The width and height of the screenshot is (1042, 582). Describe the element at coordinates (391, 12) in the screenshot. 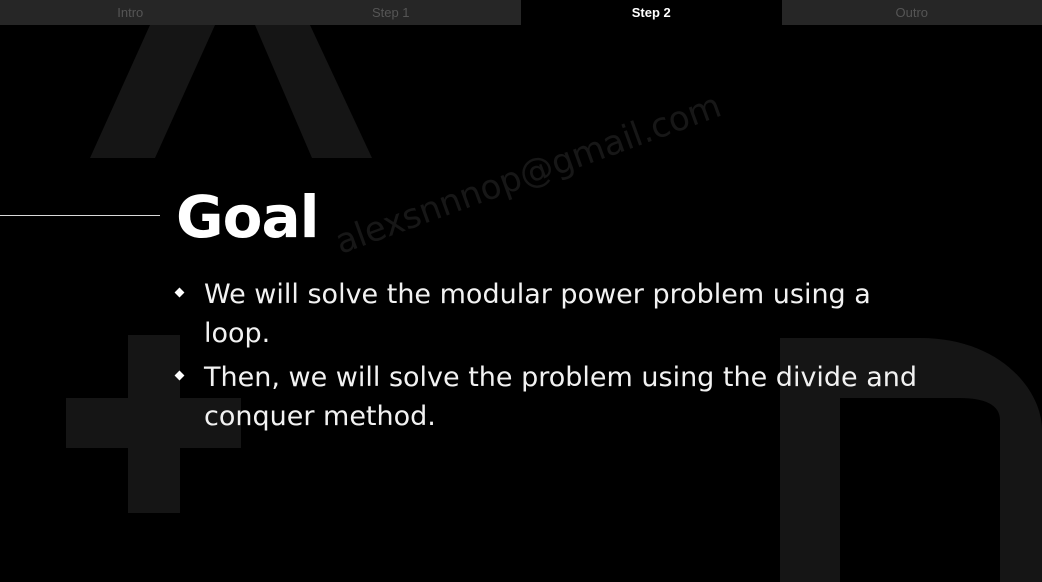

I see `tab-step-1: Step 1` at that location.